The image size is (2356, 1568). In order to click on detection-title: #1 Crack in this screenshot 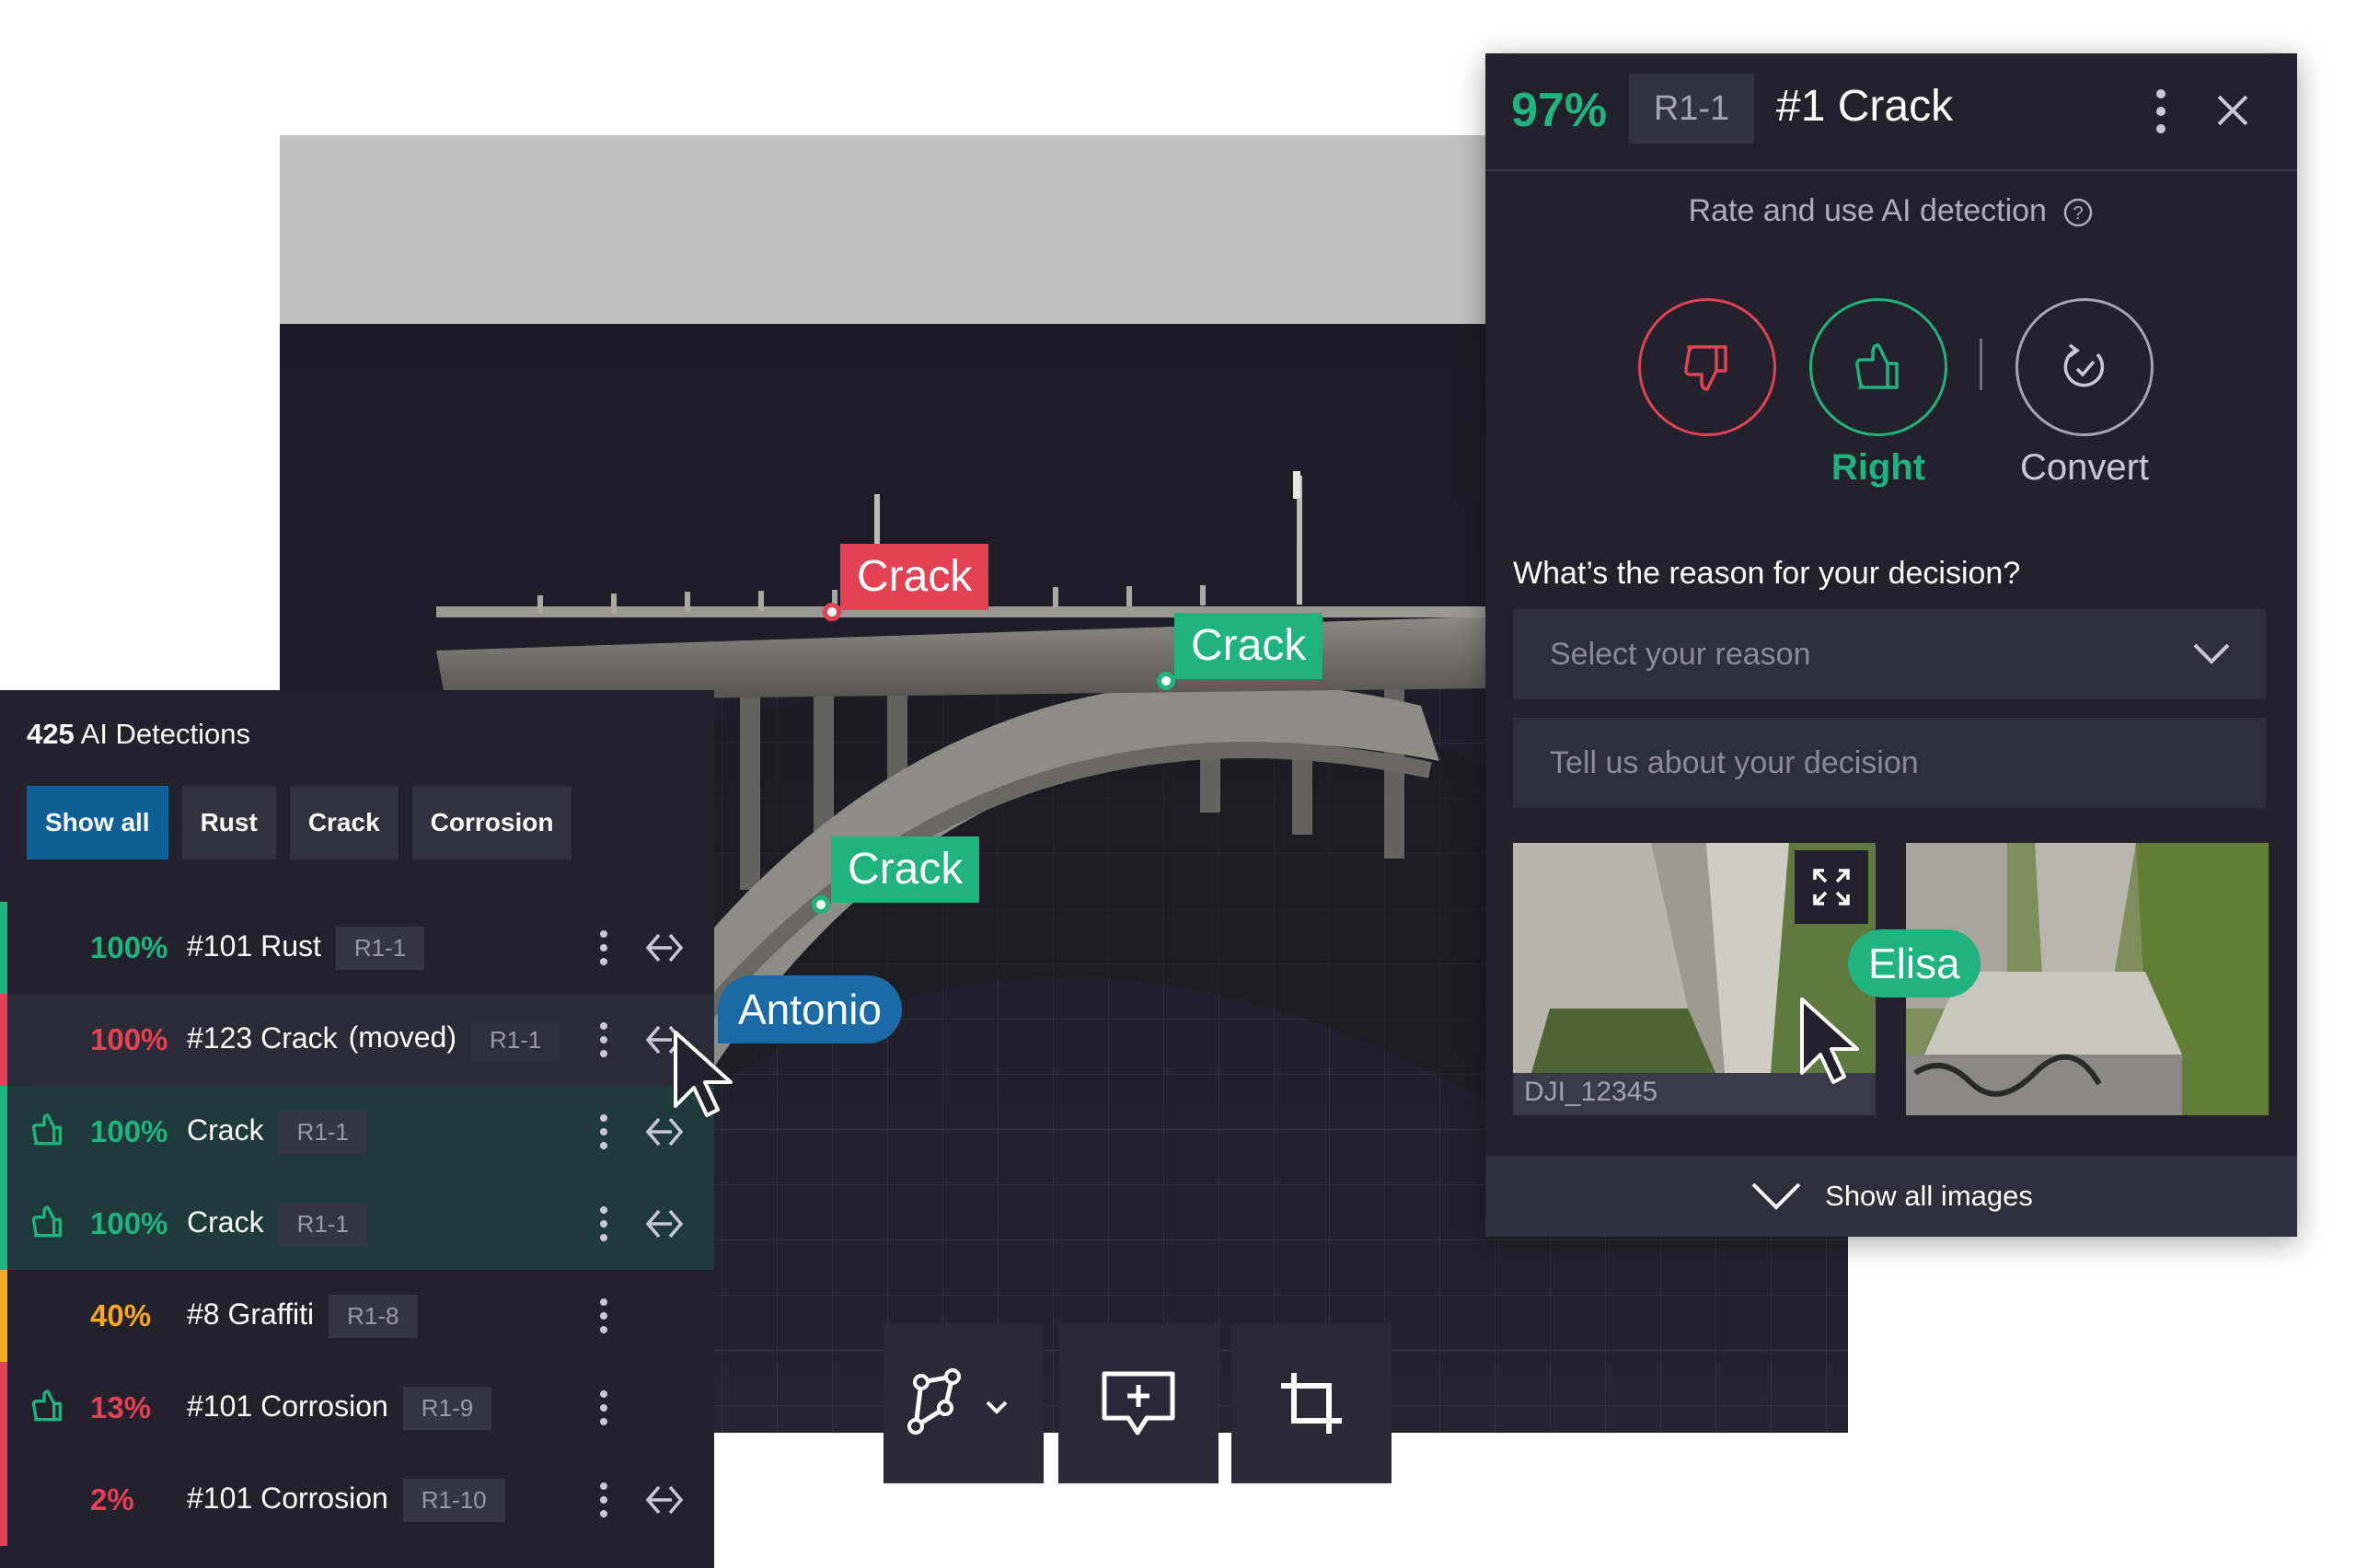, I will do `click(1865, 106)`.